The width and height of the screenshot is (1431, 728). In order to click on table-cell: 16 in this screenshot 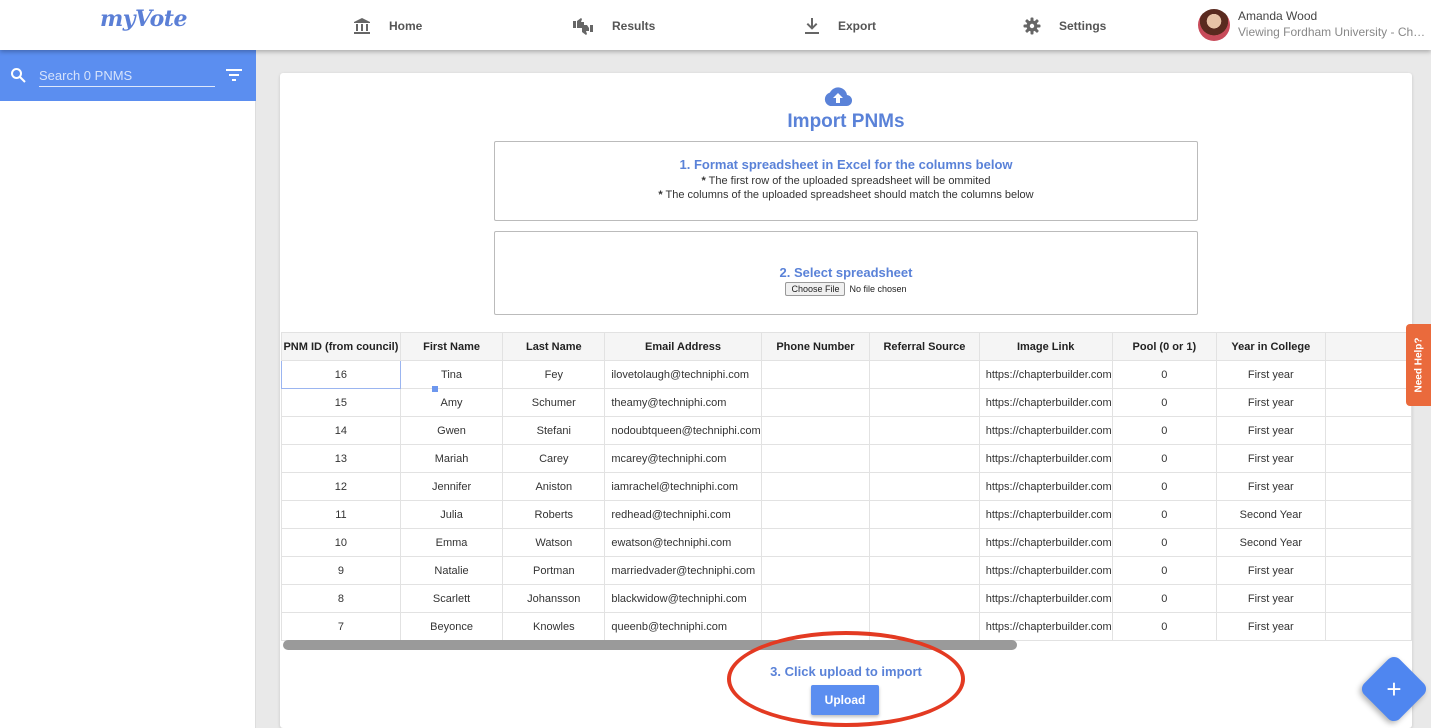, I will do `click(341, 374)`.